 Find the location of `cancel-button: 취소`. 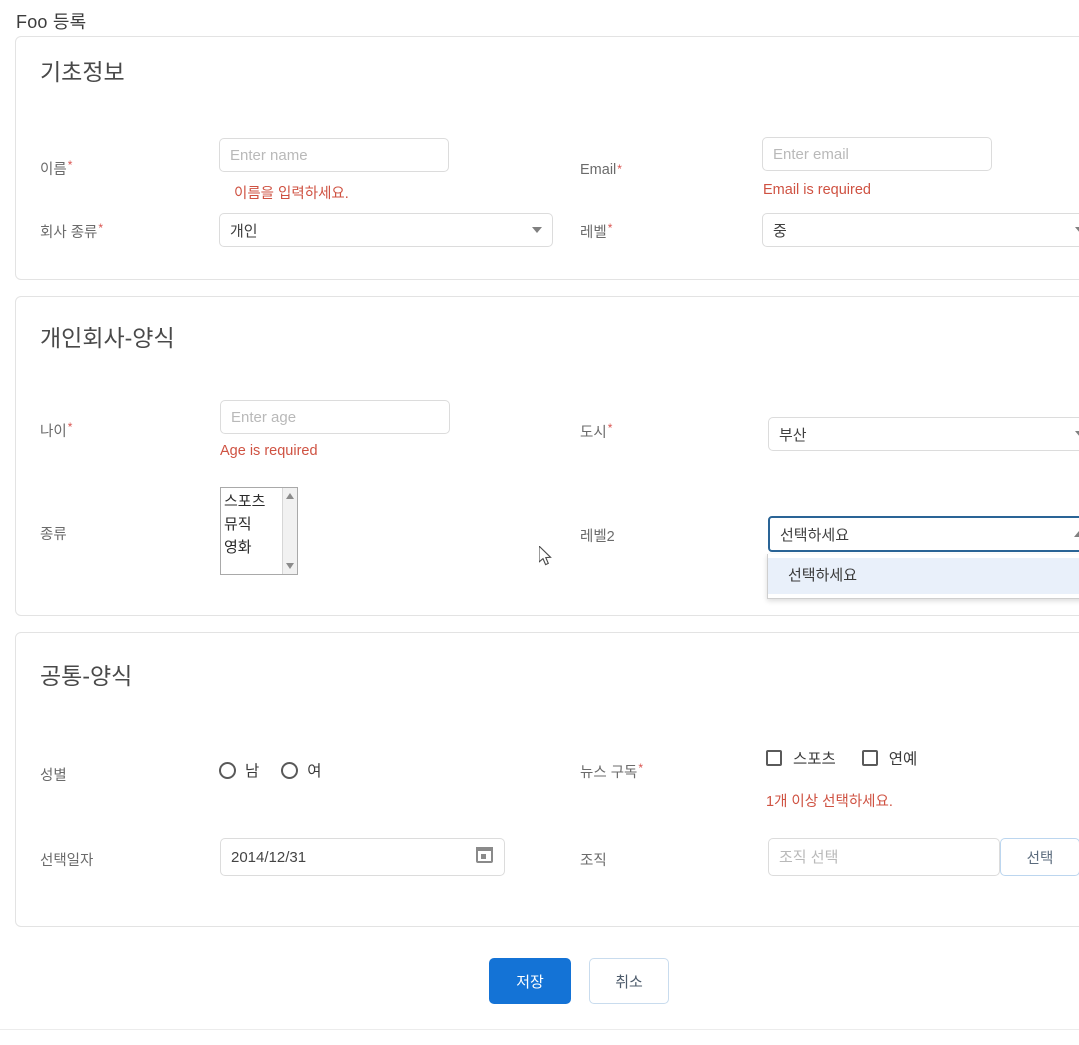

cancel-button: 취소 is located at coordinates (629, 981).